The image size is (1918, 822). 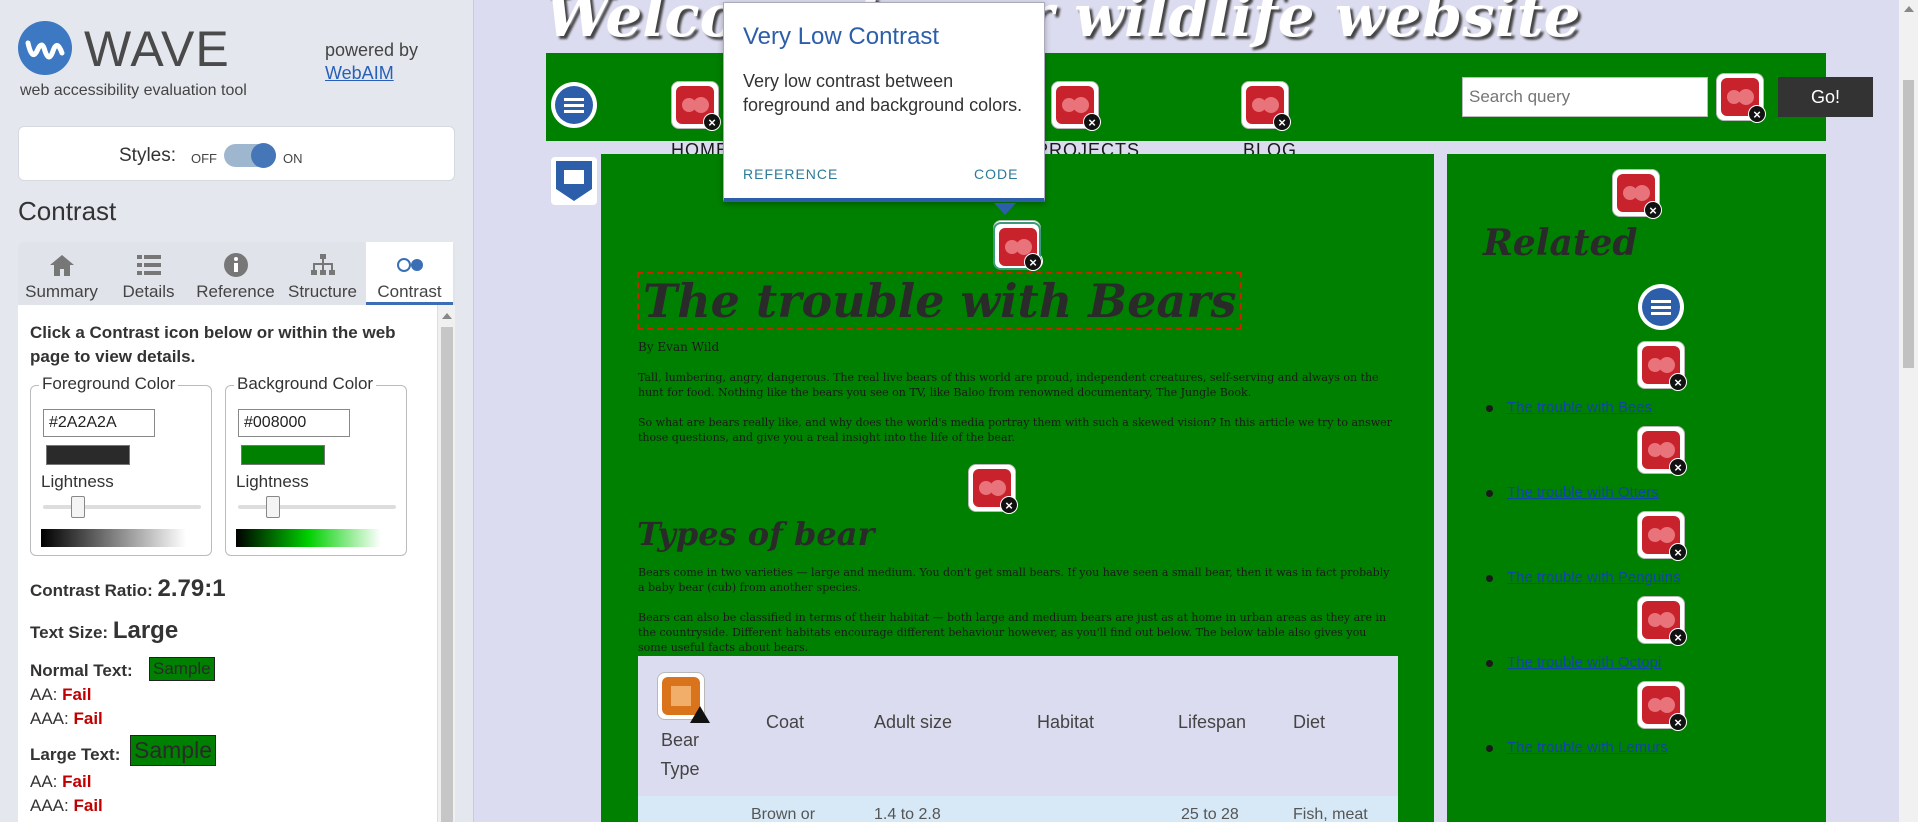 What do you see at coordinates (359, 73) in the screenshot?
I see `webaim-link: WebAIM` at bounding box center [359, 73].